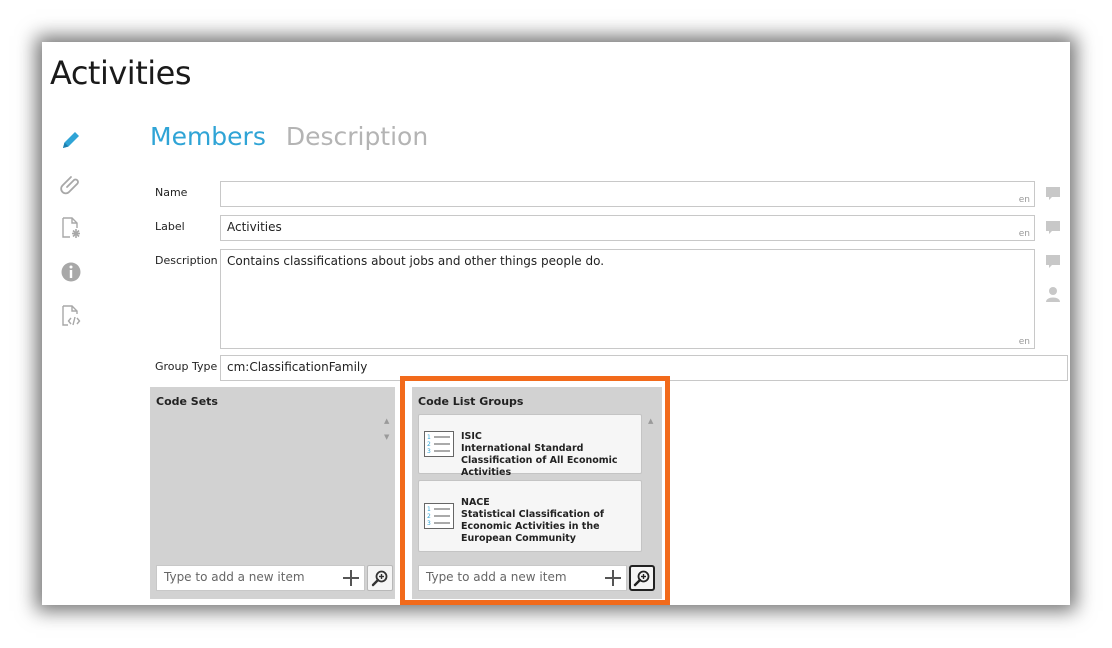  I want to click on tab-bar: Members Description, so click(295, 136).